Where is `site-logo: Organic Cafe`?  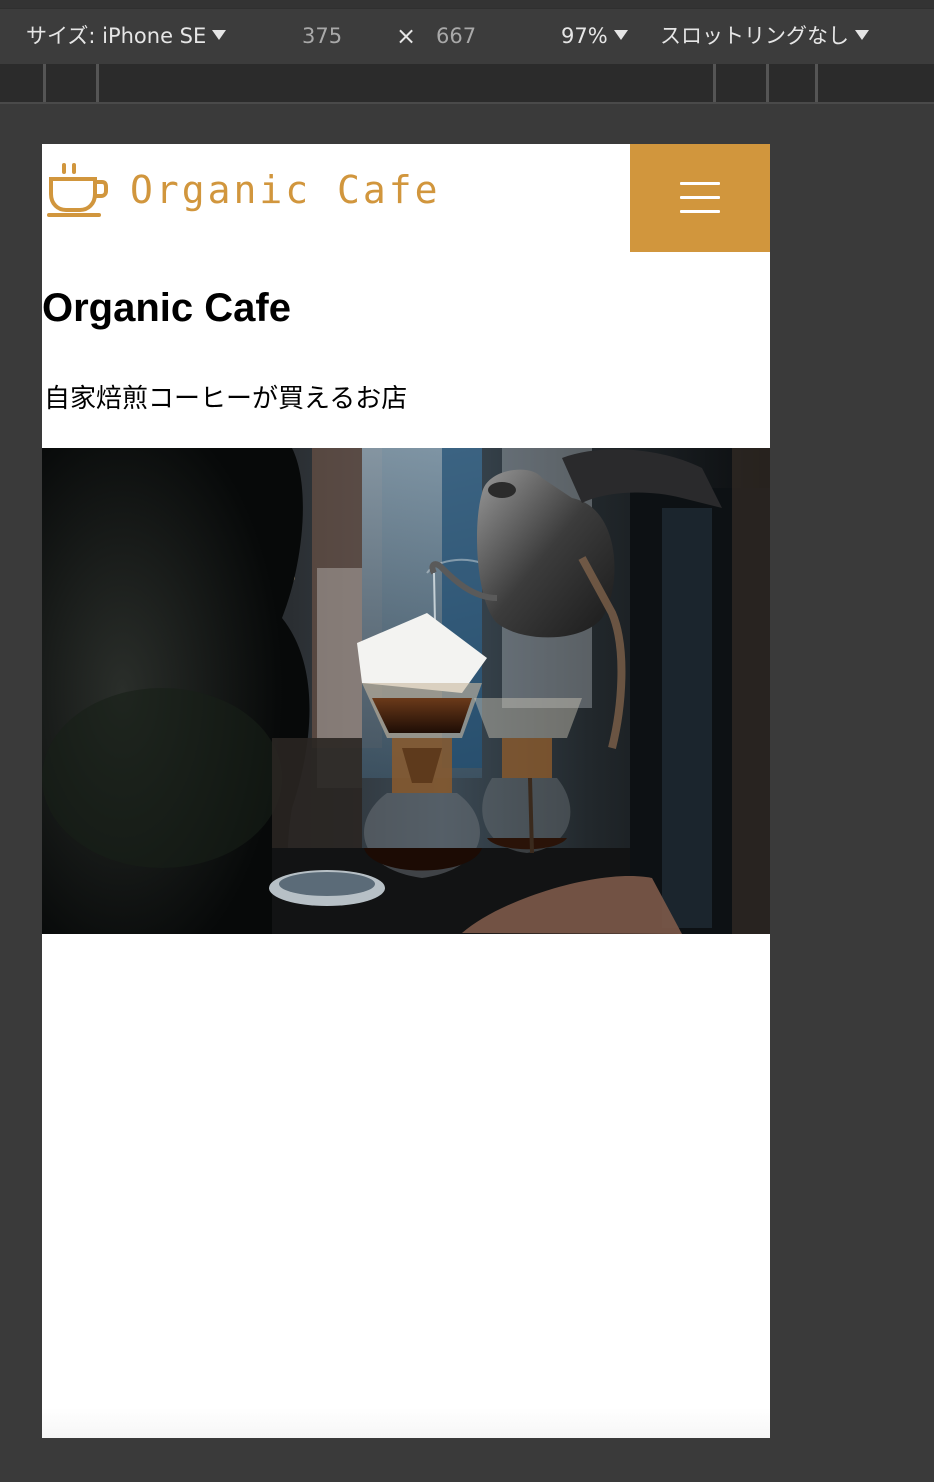
site-logo: Organic Cafe is located at coordinates (243, 190).